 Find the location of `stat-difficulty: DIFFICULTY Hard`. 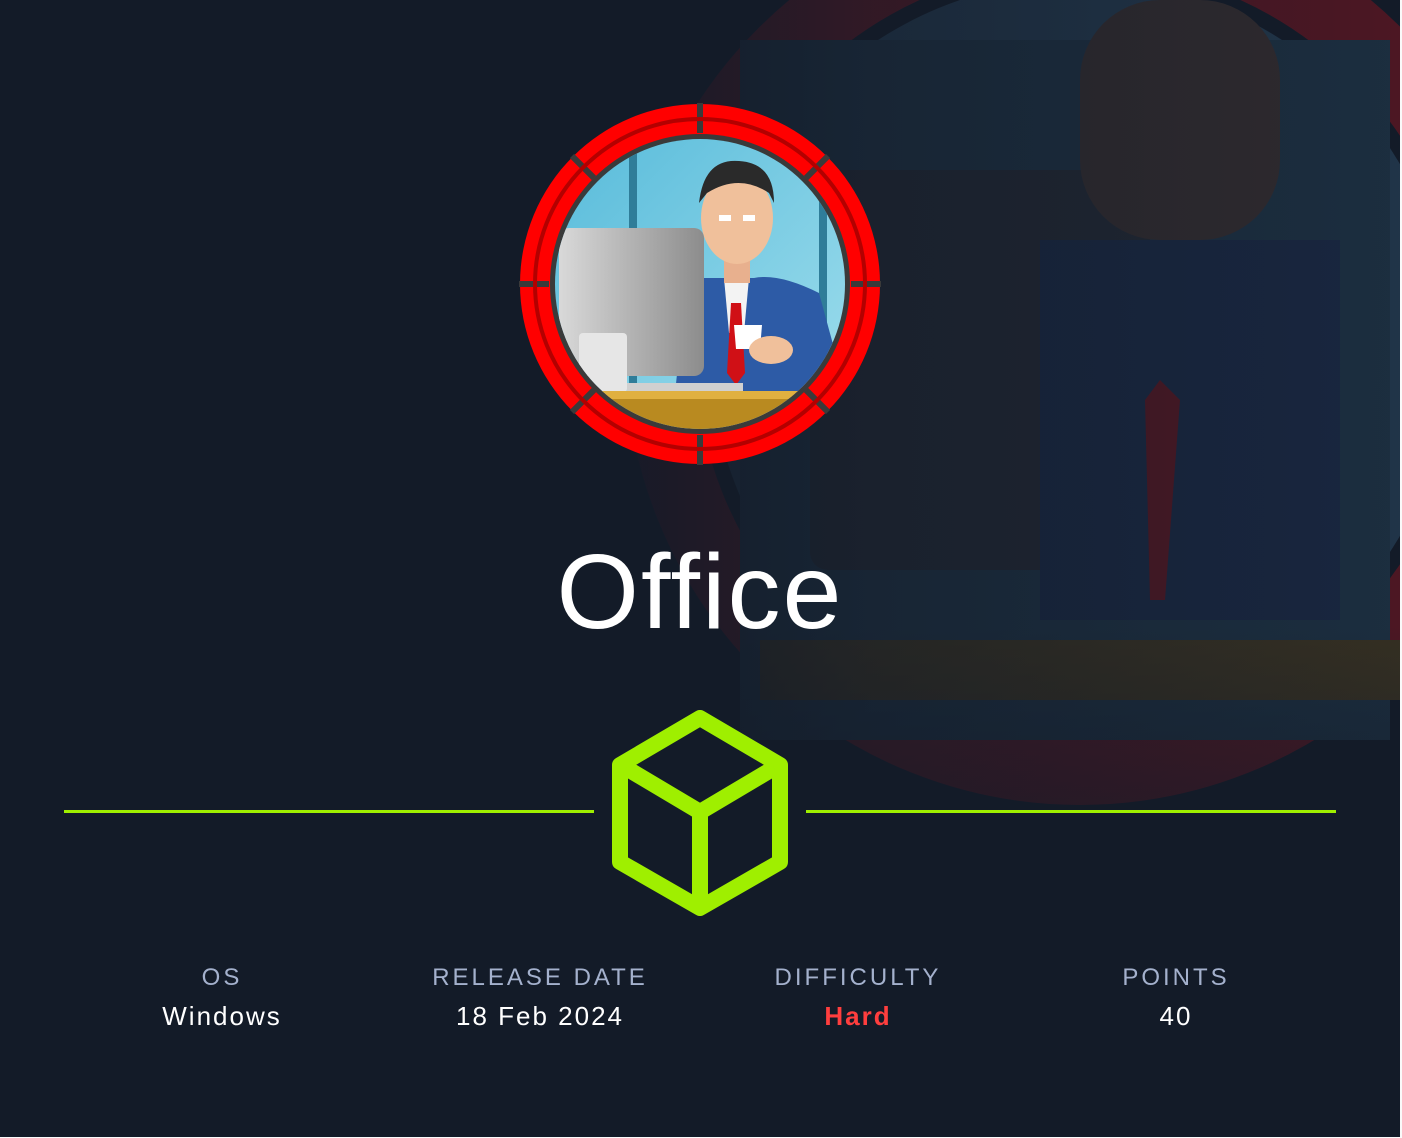

stat-difficulty: DIFFICULTY Hard is located at coordinates (858, 996).